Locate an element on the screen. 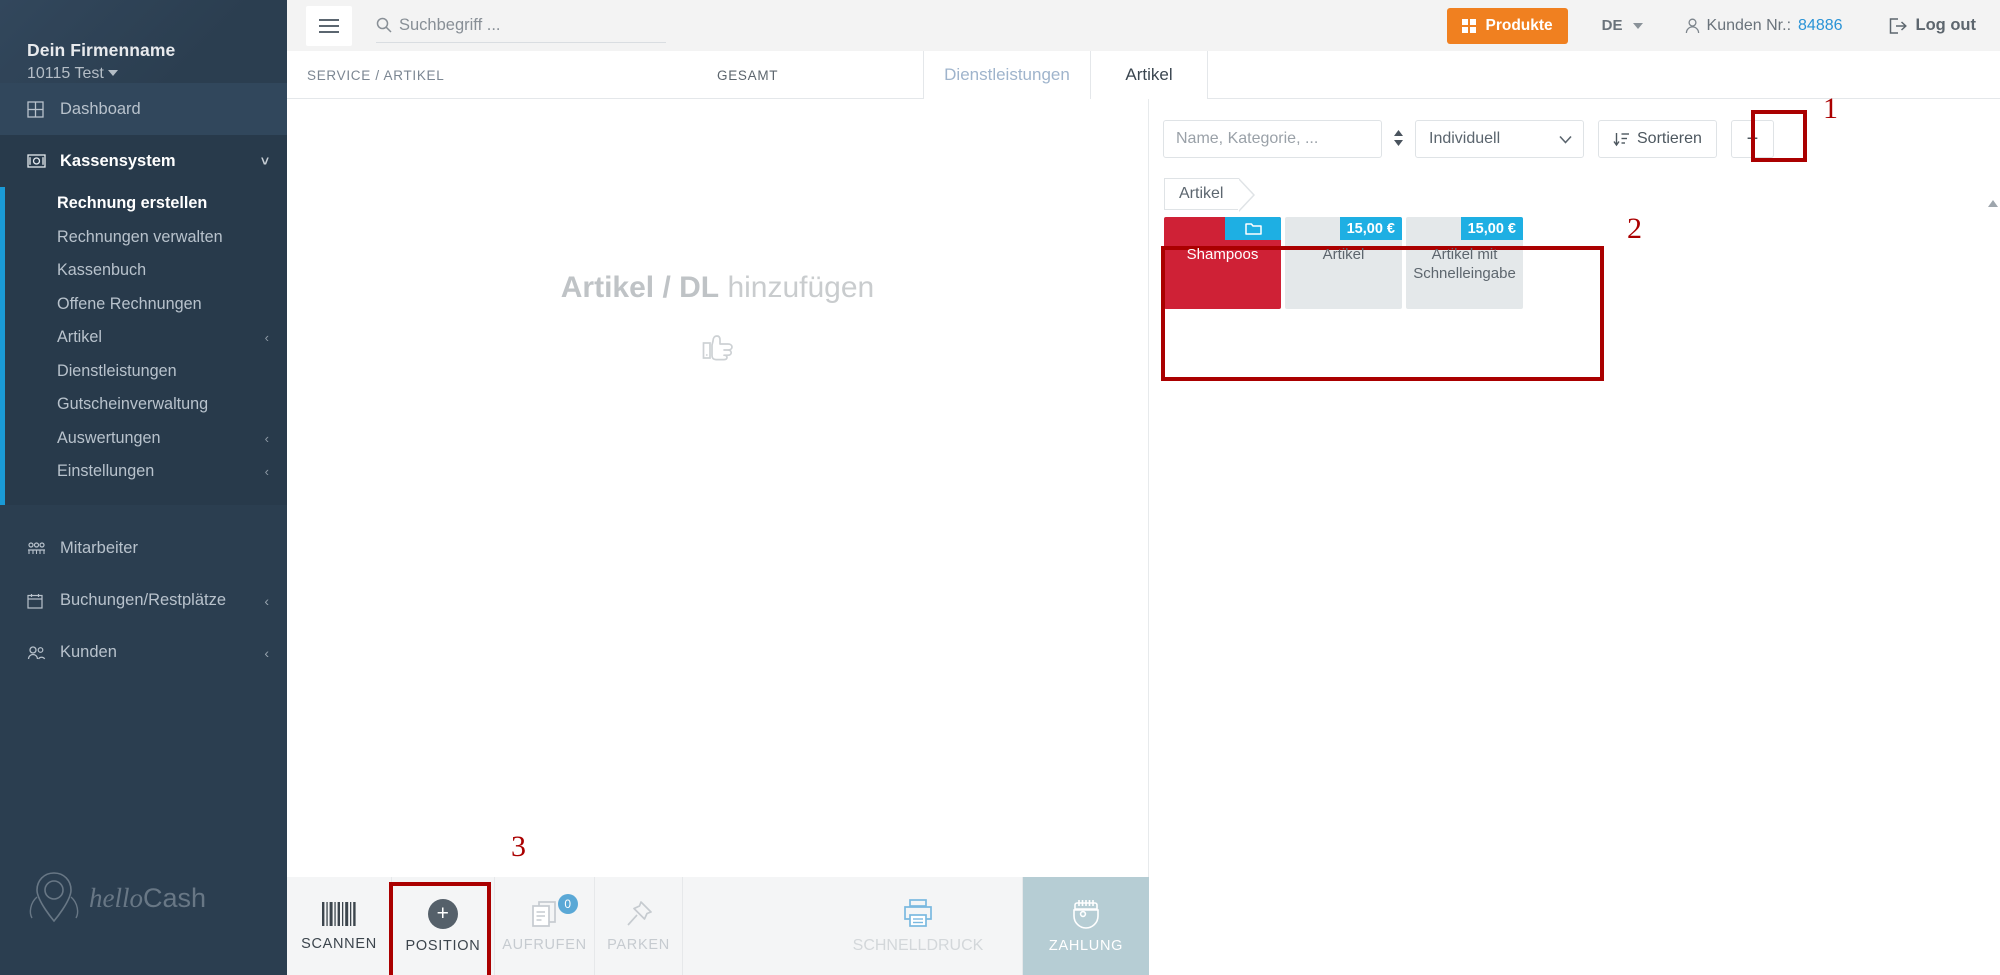  user-icon is located at coordinates (1692, 25).